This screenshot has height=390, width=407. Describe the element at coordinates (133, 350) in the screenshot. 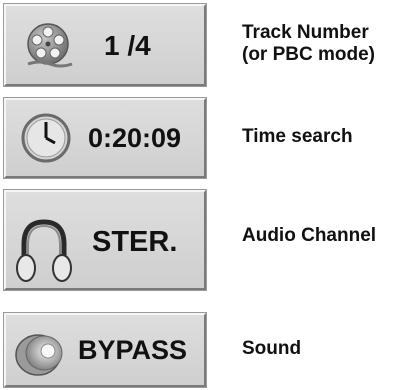

I see `sound-value: BYPASS` at that location.